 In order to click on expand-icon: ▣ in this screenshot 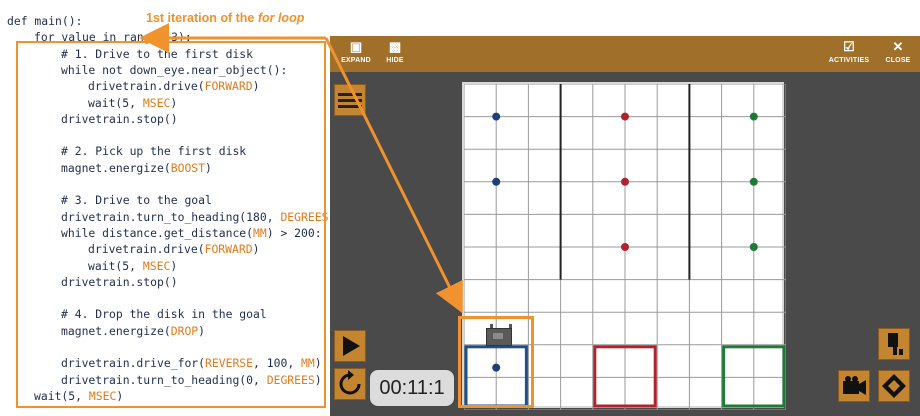, I will do `click(356, 46)`.